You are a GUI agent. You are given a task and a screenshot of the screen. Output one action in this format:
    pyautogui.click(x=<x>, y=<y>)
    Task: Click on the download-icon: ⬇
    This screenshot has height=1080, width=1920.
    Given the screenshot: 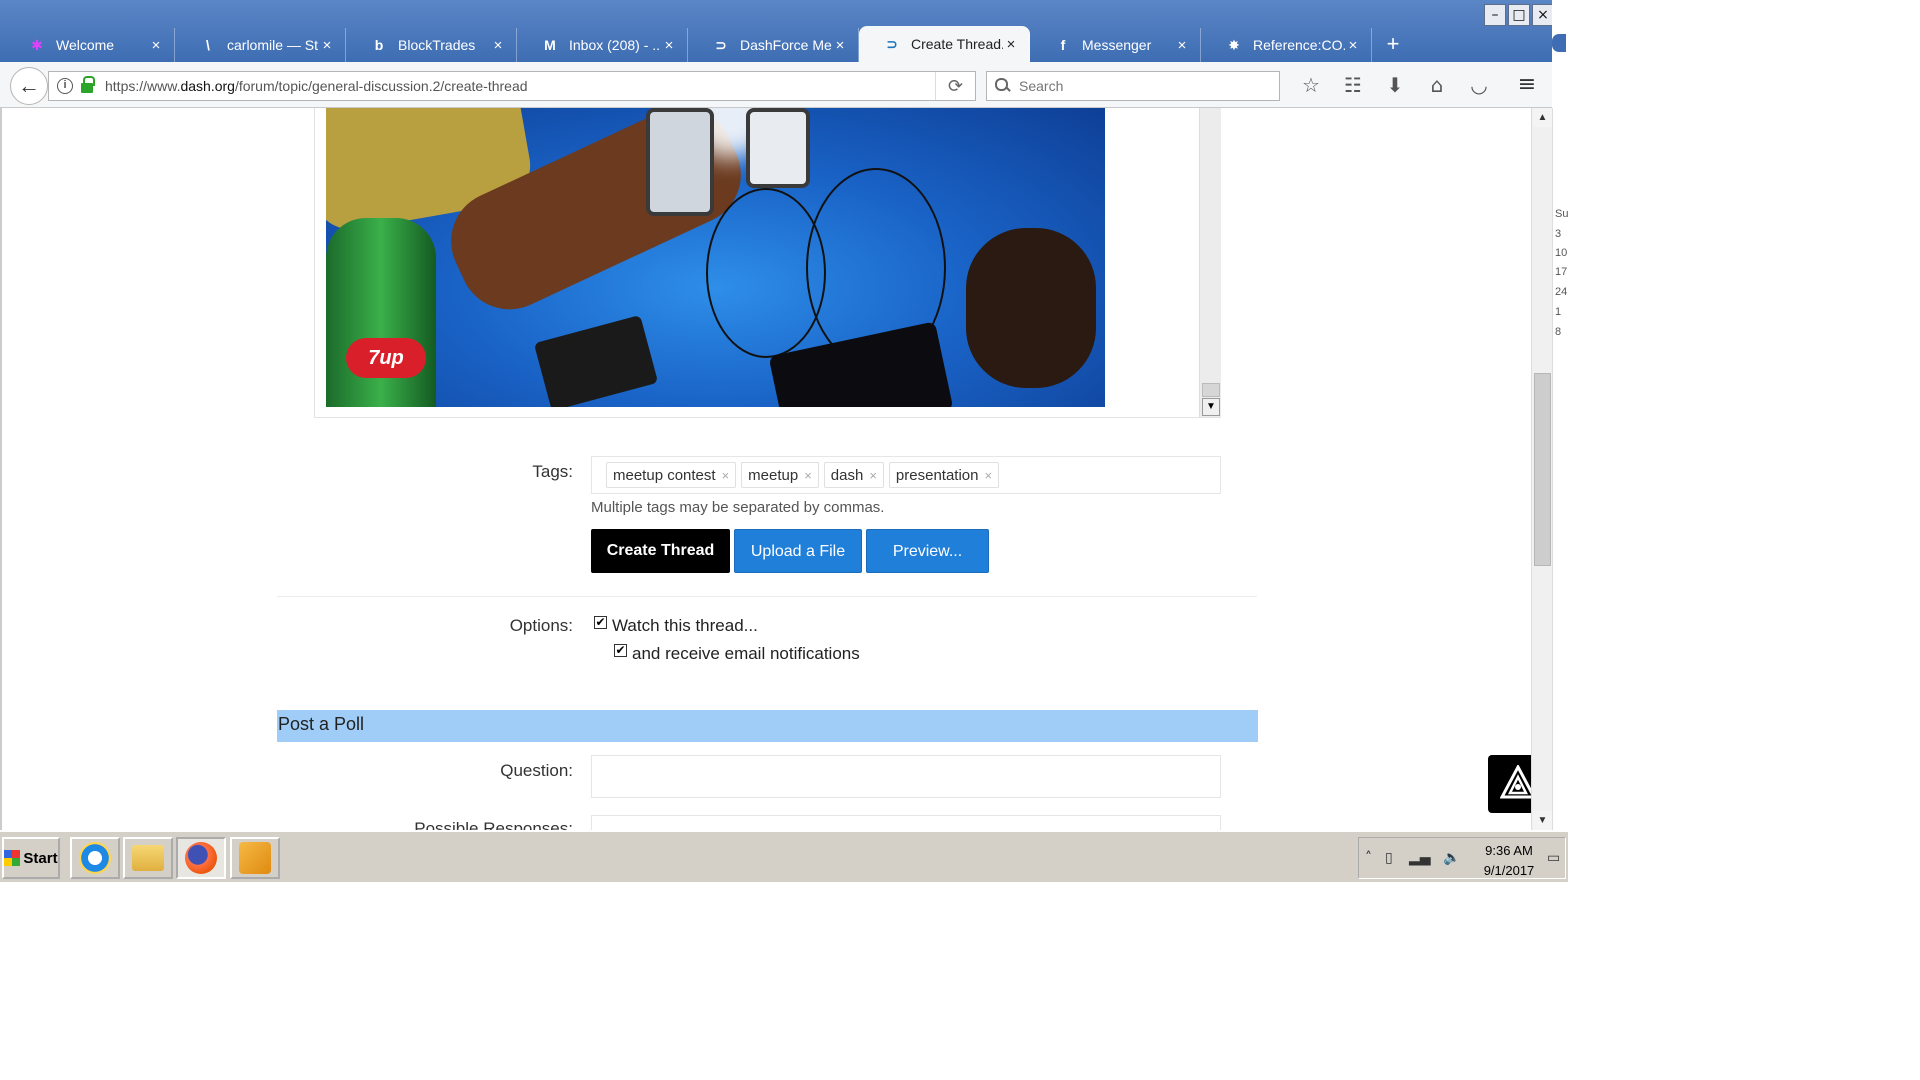 What is the action you would take?
    pyautogui.click(x=1395, y=85)
    